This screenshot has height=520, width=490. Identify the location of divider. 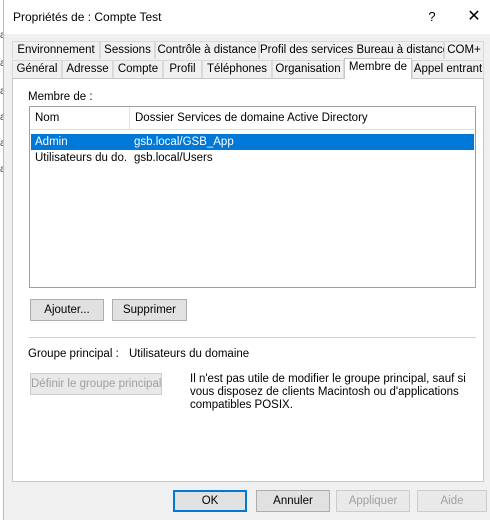
(252, 337).